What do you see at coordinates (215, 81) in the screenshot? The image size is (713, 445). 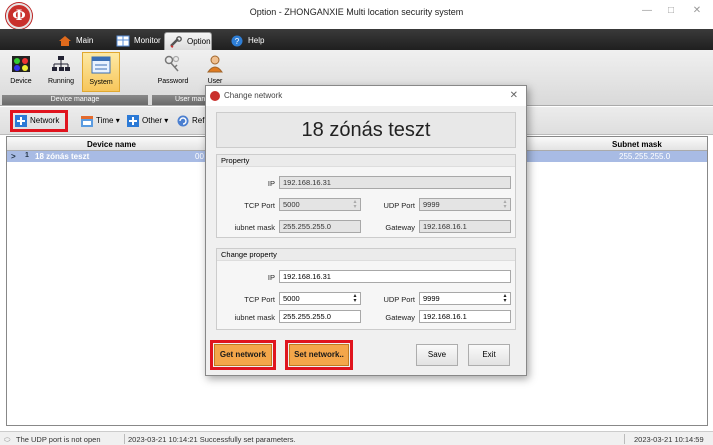 I see `user-button-label: User` at bounding box center [215, 81].